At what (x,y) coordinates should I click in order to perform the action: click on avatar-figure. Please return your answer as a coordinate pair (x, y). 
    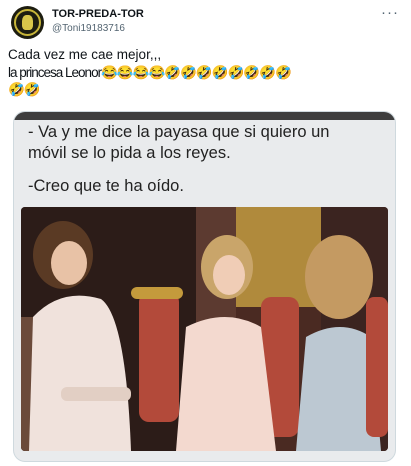
    Looking at the image, I should click on (27, 22).